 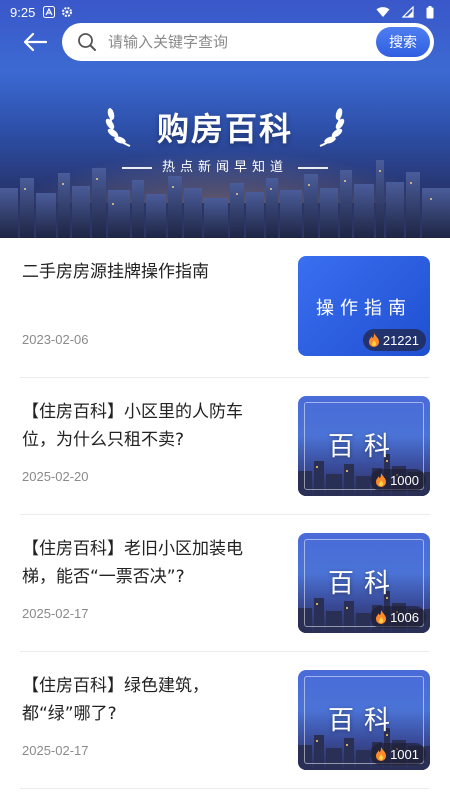 I want to click on view-count: 1000, so click(x=404, y=480).